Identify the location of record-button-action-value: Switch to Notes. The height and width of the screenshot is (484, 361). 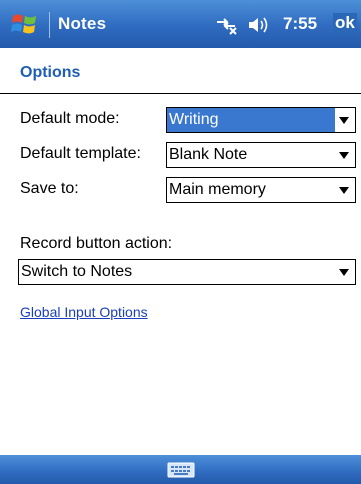
(77, 271).